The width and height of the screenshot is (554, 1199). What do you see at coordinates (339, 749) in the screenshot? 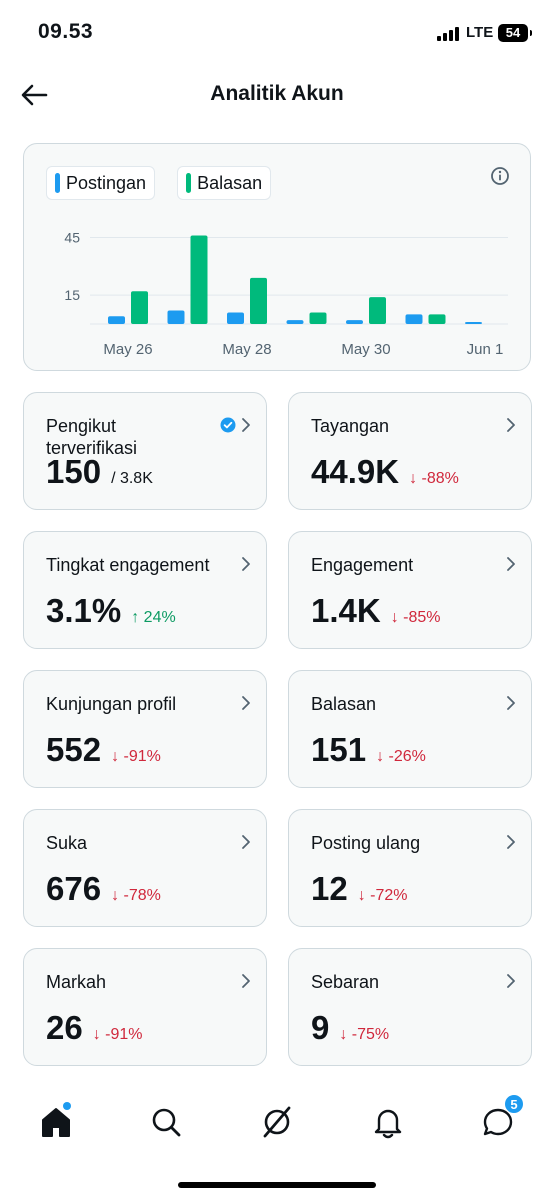
I see `stat-value: 151` at bounding box center [339, 749].